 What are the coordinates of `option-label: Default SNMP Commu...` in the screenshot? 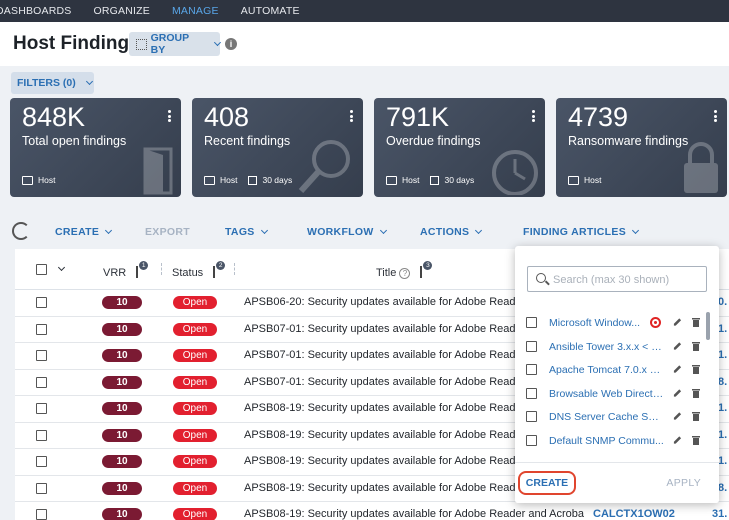 It's located at (606, 441).